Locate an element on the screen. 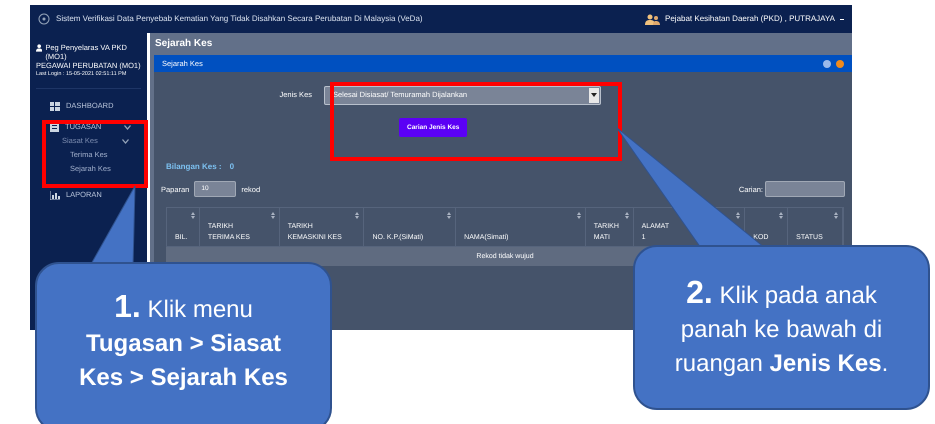 This screenshot has height=424, width=935. user-icon is located at coordinates (39, 48).